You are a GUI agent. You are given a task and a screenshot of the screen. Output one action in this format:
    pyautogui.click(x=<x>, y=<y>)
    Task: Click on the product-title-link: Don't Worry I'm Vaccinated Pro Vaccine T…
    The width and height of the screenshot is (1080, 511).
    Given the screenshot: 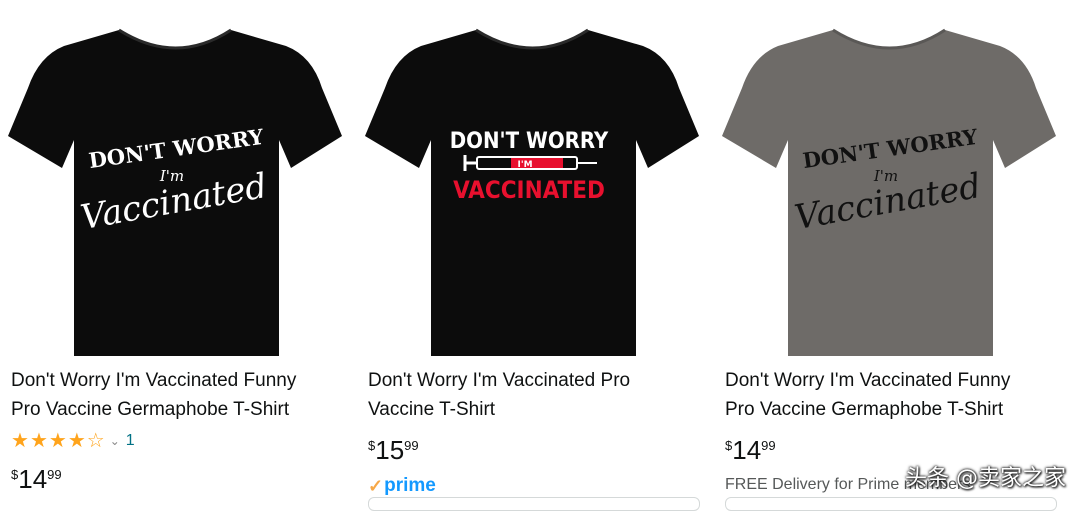 What is the action you would take?
    pyautogui.click(x=533, y=395)
    